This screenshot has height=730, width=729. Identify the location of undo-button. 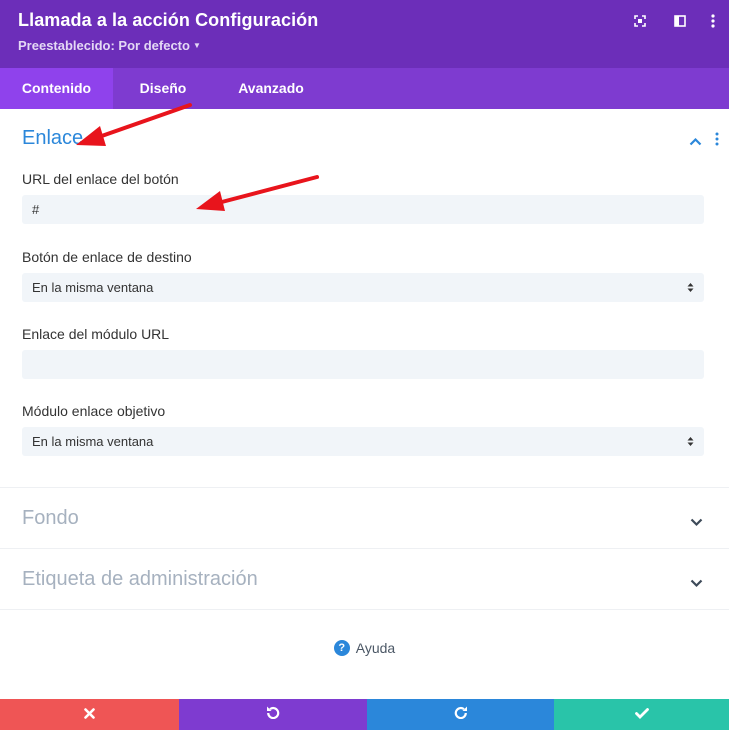
(273, 714).